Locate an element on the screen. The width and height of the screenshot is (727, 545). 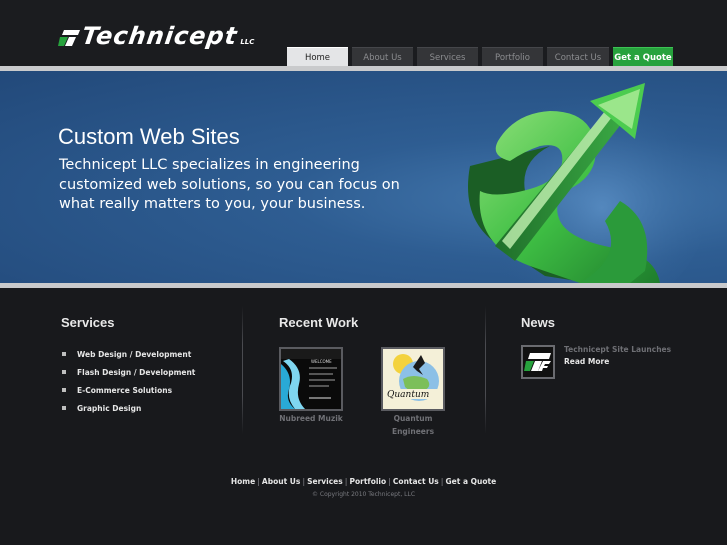
caption-line-1: Quantum is located at coordinates (413, 418).